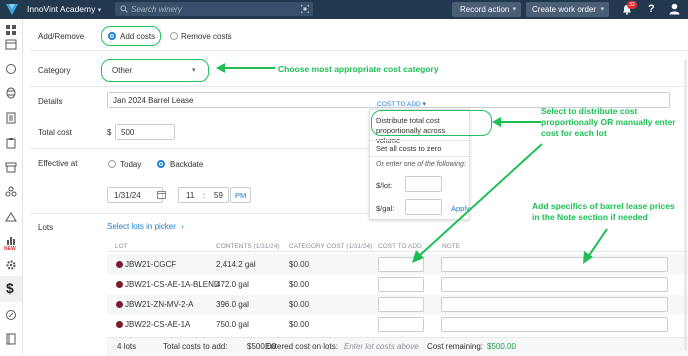  I want to click on lot-name: JBW21-CS-AE-1A-BLEND, so click(172, 284).